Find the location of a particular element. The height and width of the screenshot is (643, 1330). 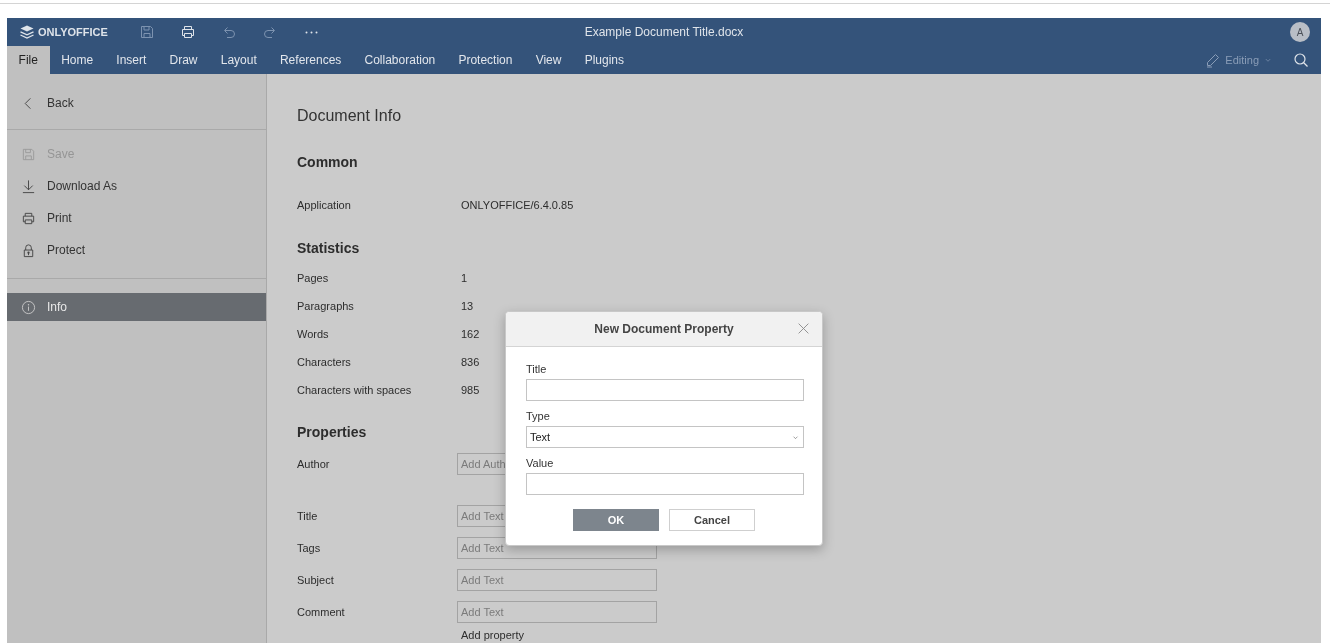

menu-tab: File is located at coordinates (28, 60).